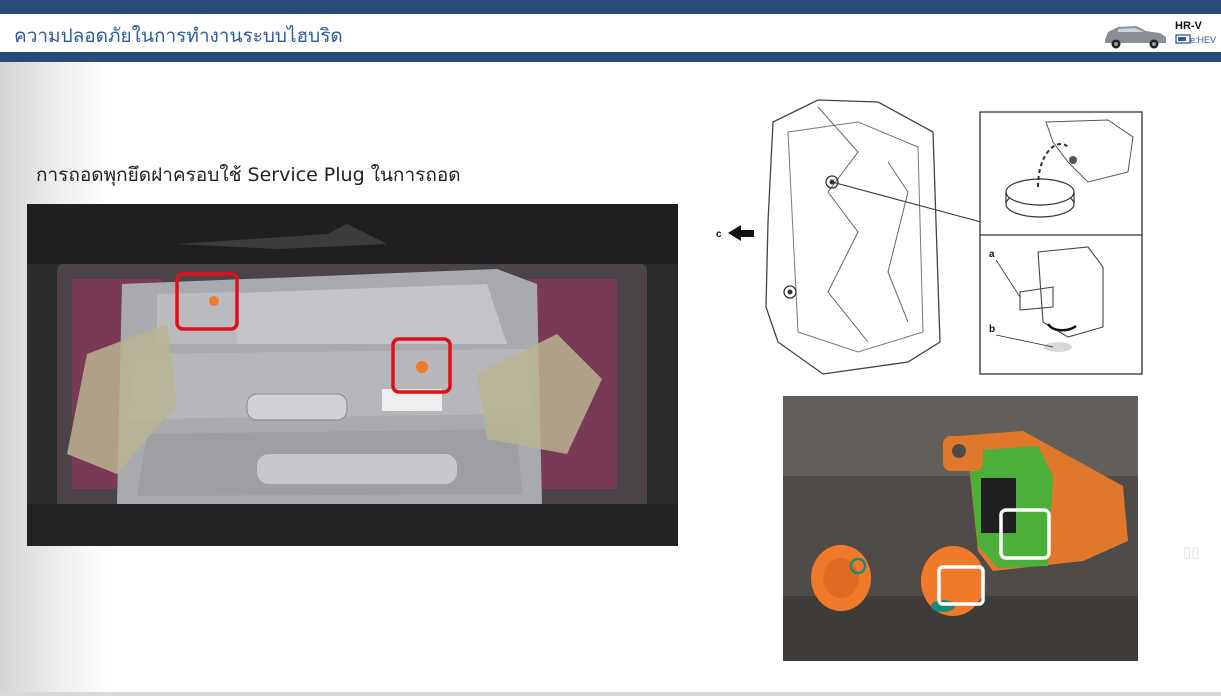  I want to click on logo-badge: e:HEV, so click(1203, 40).